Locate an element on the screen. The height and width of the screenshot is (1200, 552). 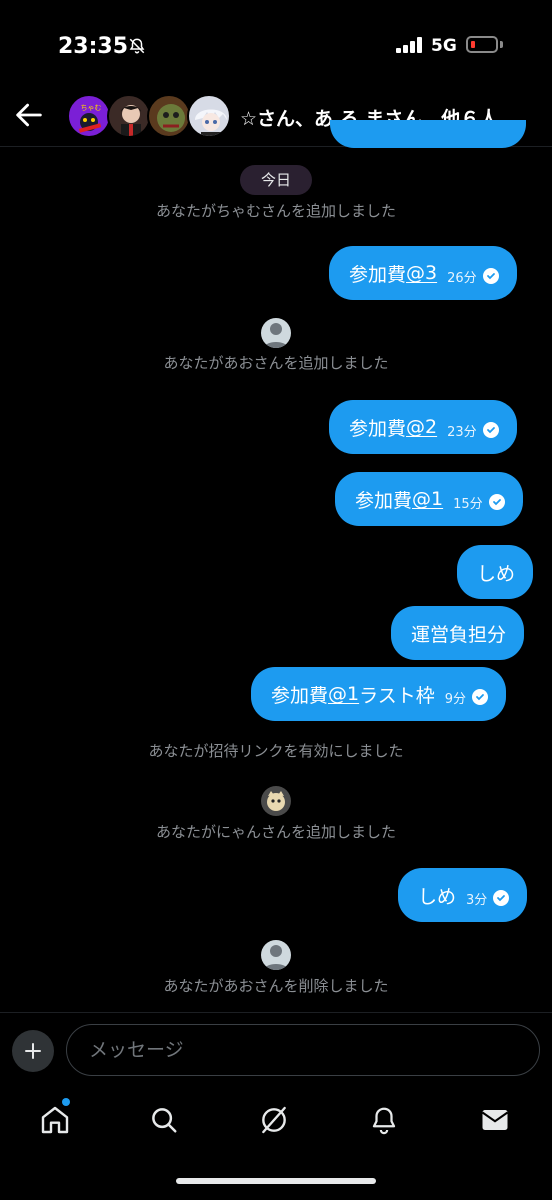
avatar is located at coordinates (276, 801).